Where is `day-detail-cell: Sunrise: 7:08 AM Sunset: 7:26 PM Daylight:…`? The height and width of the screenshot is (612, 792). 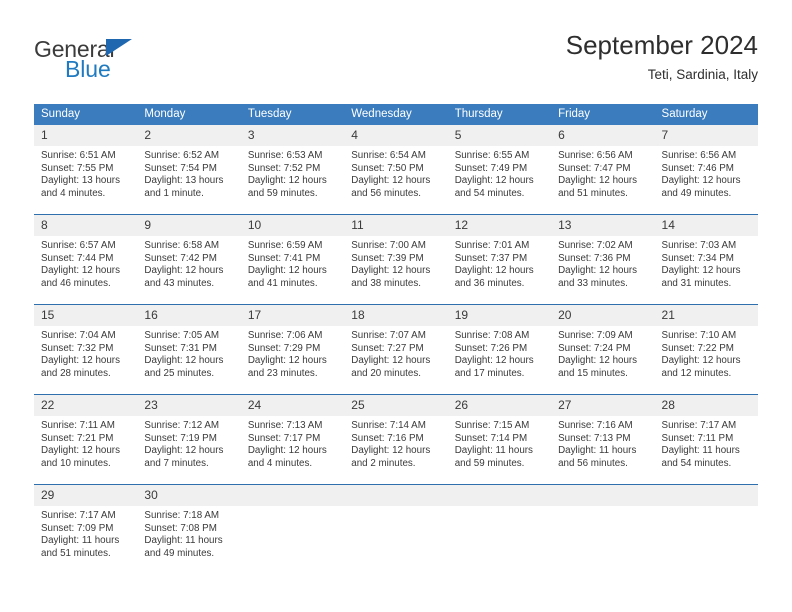 day-detail-cell: Sunrise: 7:08 AM Sunset: 7:26 PM Daylight:… is located at coordinates (499, 360).